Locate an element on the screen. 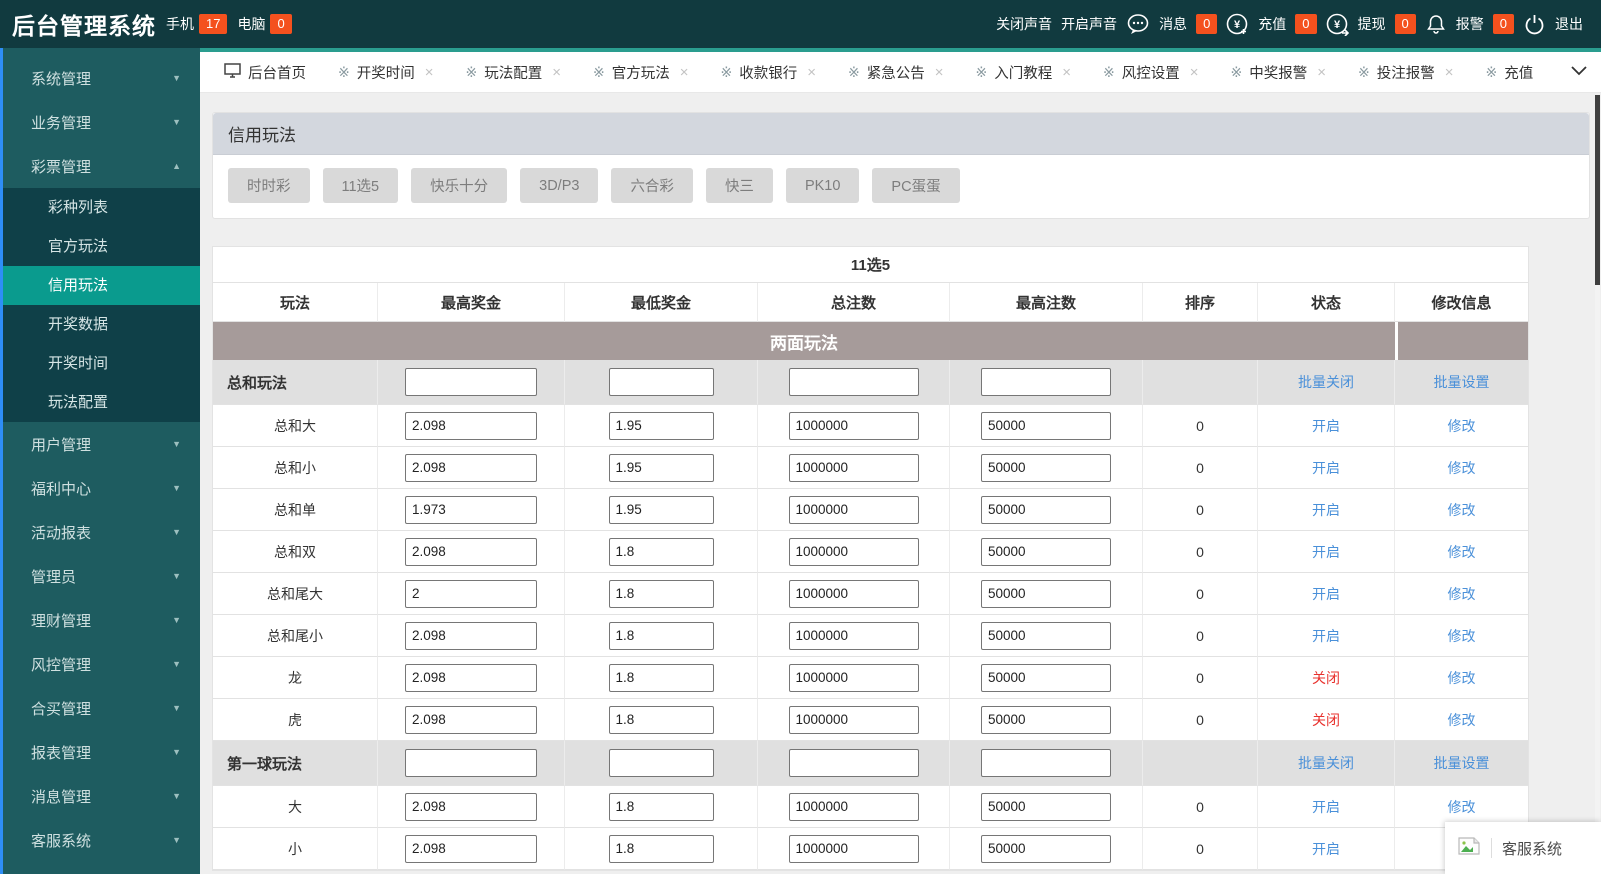 The height and width of the screenshot is (874, 1601). withdraw-icon: ¥ is located at coordinates (1337, 24).